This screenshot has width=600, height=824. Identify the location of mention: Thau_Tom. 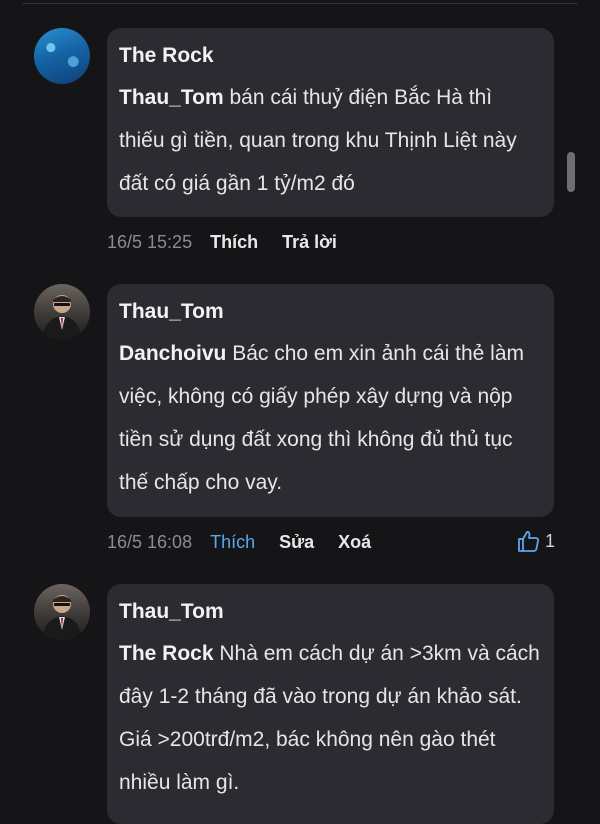
(171, 97).